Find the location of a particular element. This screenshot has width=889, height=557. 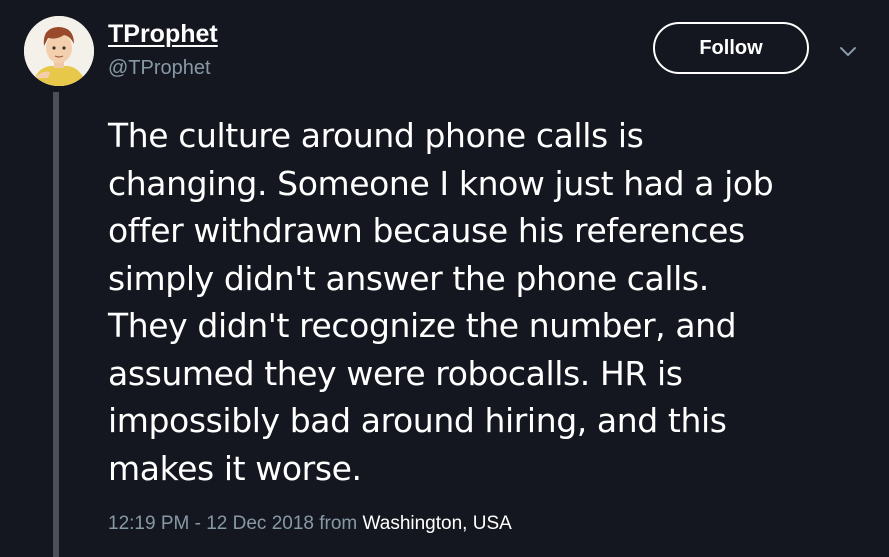

avatar-illustration is located at coordinates (59, 51).